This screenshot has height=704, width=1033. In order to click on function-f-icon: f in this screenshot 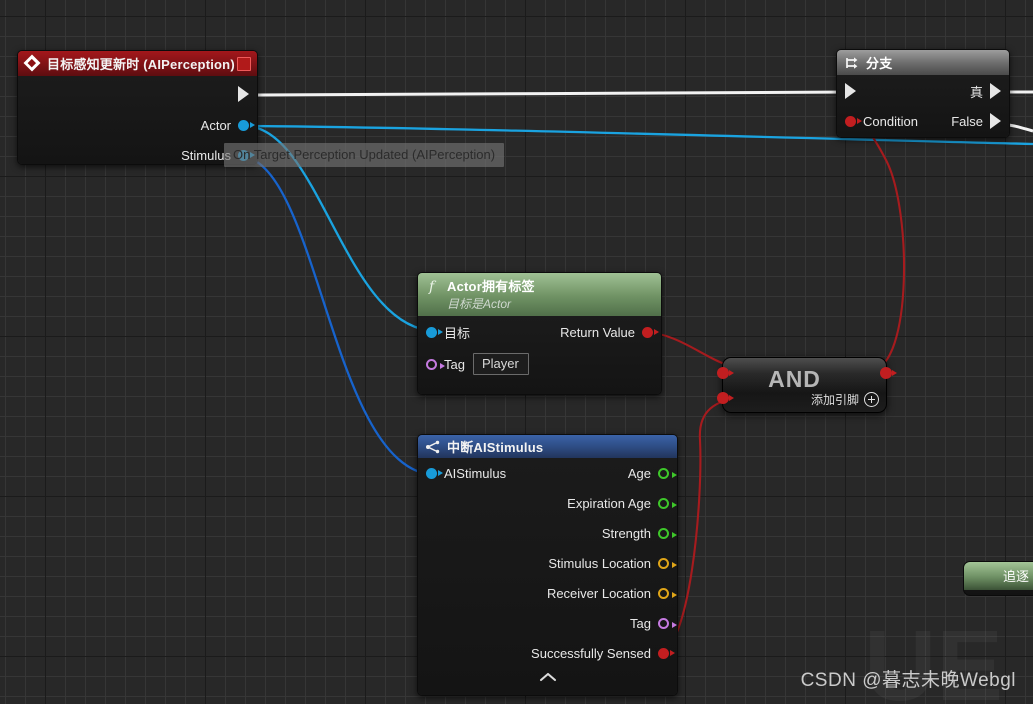, I will do `click(433, 286)`.